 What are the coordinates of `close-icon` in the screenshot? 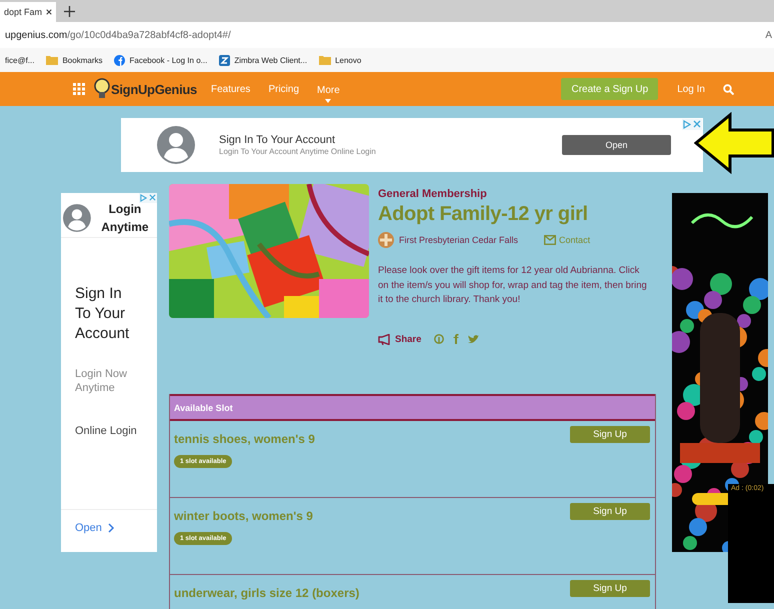 It's located at (49, 12).